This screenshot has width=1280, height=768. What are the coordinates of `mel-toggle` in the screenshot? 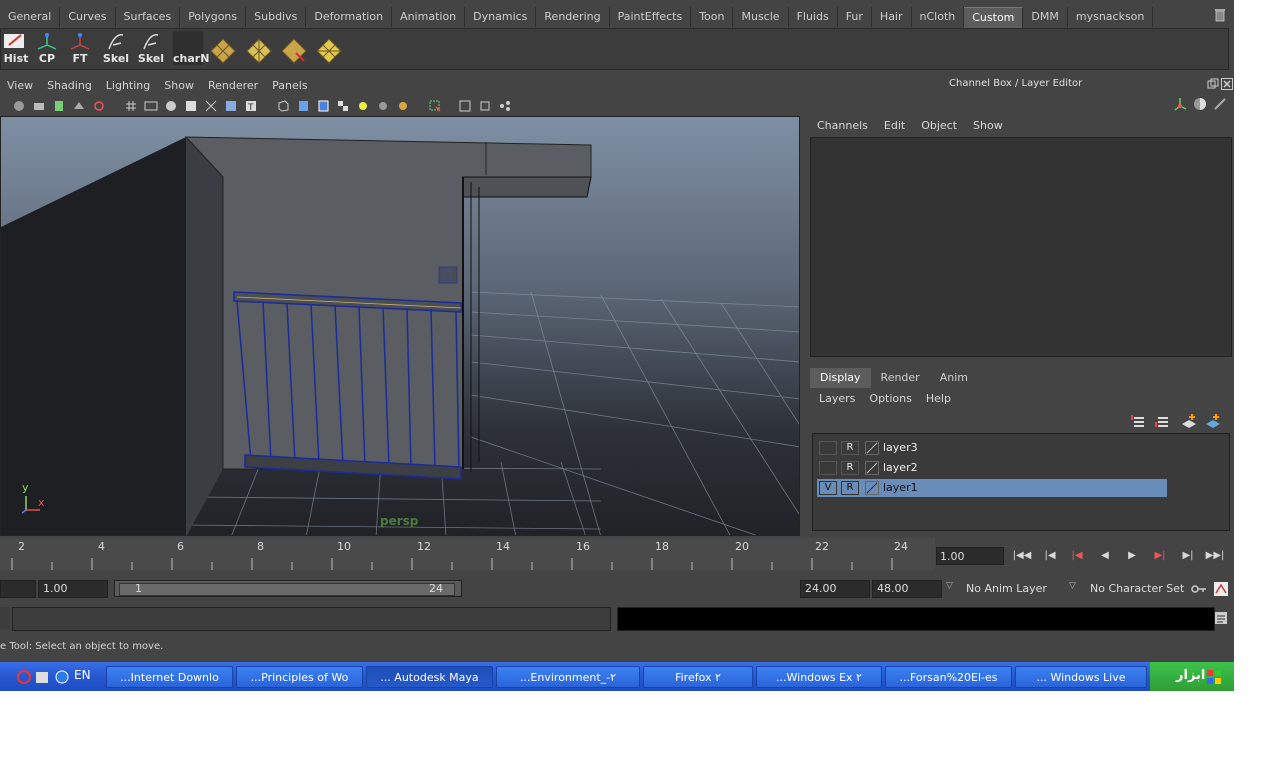 It's located at (5, 618).